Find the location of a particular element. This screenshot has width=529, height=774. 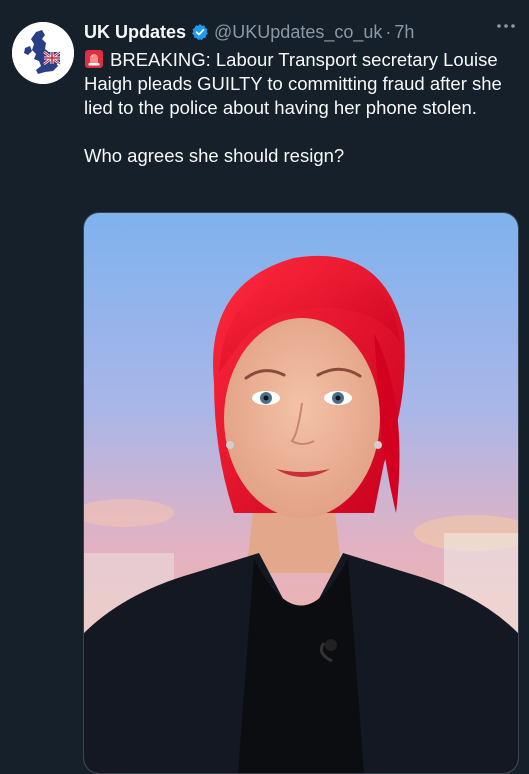

verified-badge-icon is located at coordinates (200, 32).